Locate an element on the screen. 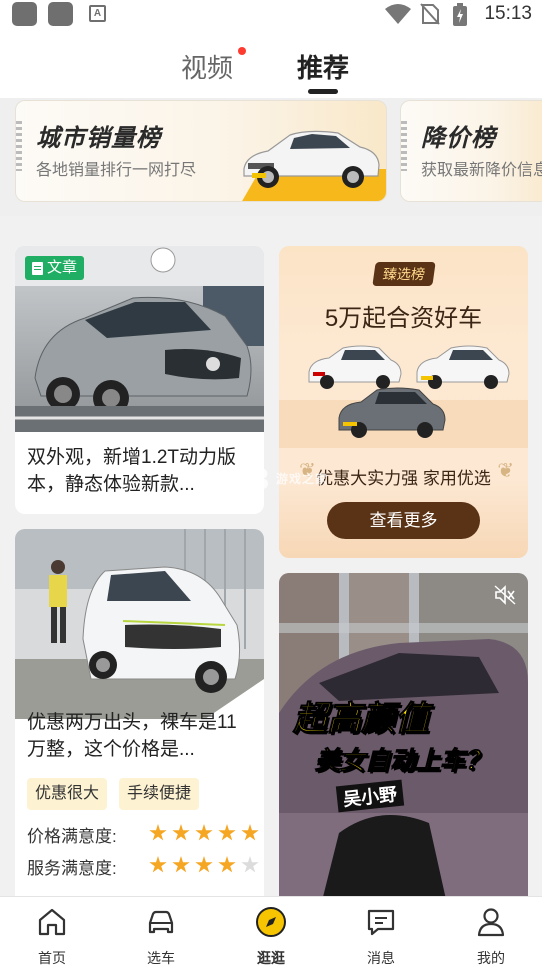 The width and height of the screenshot is (542, 969). notification-dot is located at coordinates (242, 51).